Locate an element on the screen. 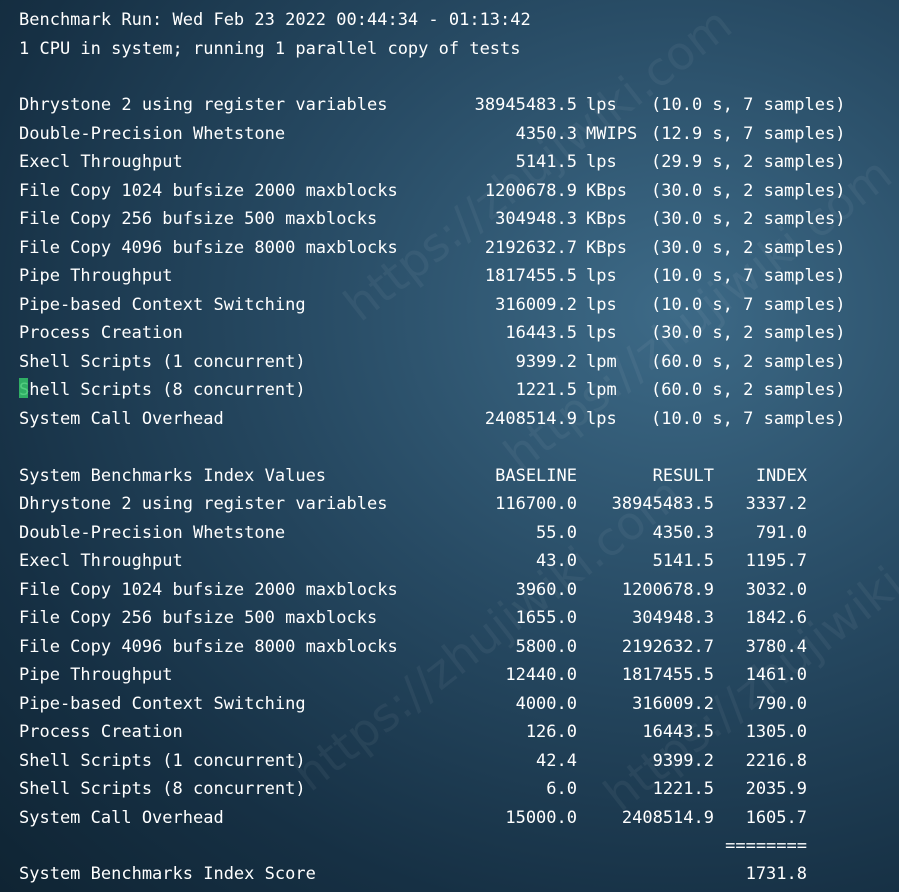 The image size is (899, 892). index-score-value: 1731.8 is located at coordinates (776, 874).